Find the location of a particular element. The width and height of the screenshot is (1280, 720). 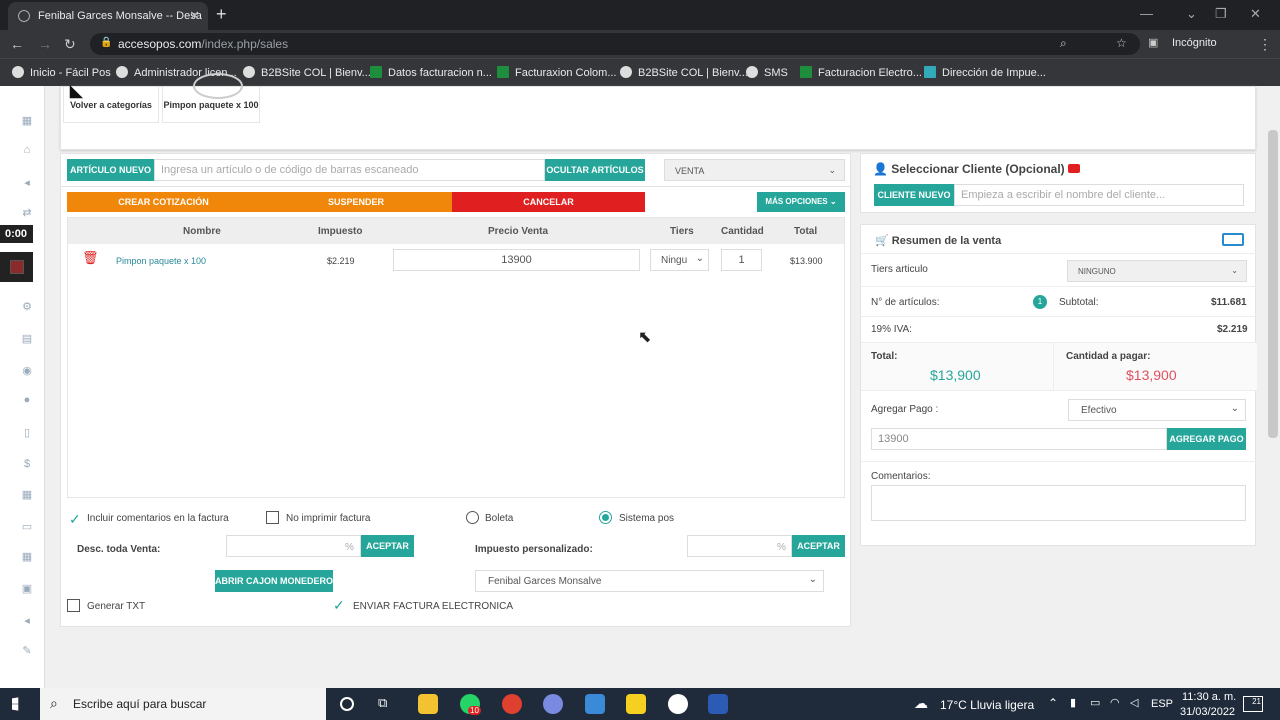

calculator-icon: ▤ is located at coordinates (27, 338).